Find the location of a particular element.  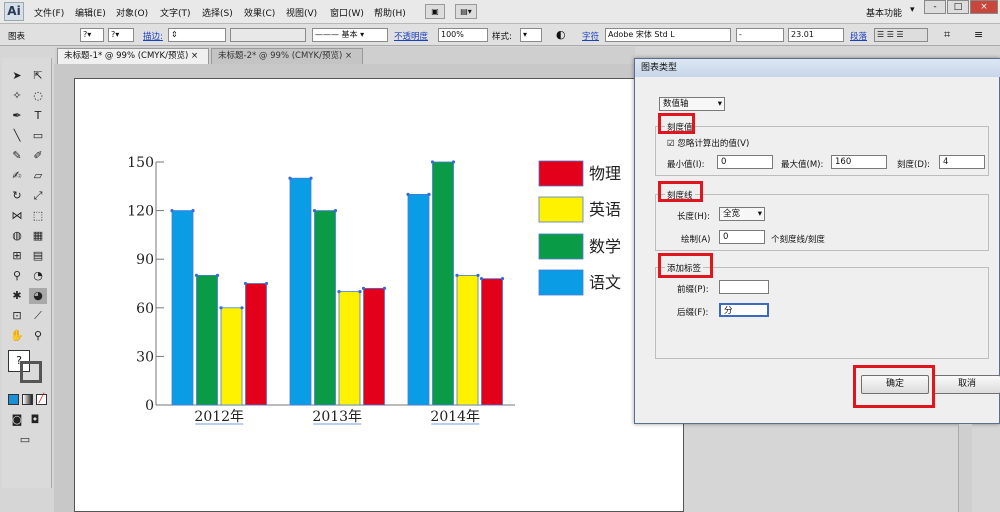

vertical-scrollbar is located at coordinates (965, 468).